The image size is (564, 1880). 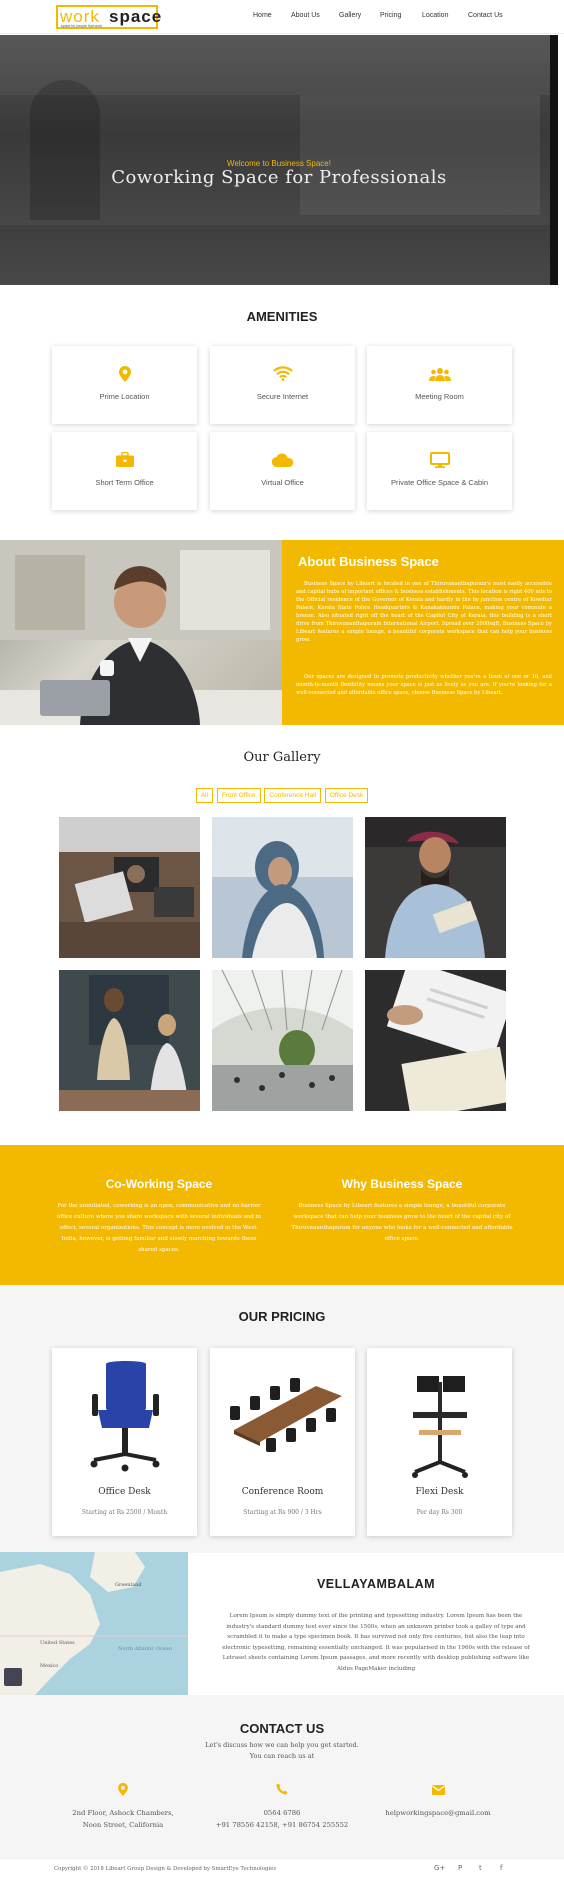 I want to click on filter-office-desk: Office Desk, so click(x=346, y=795).